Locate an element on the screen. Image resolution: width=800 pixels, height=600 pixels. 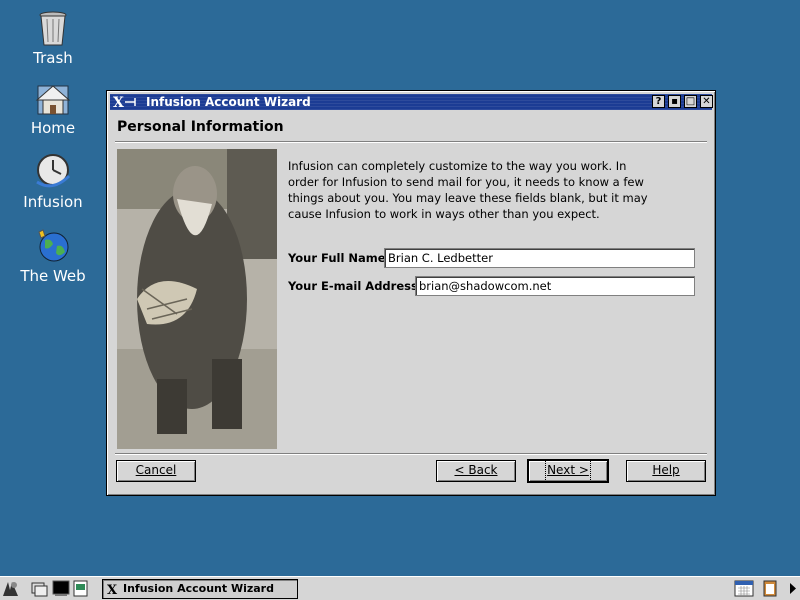
x-window-icon: X is located at coordinates (112, 589).